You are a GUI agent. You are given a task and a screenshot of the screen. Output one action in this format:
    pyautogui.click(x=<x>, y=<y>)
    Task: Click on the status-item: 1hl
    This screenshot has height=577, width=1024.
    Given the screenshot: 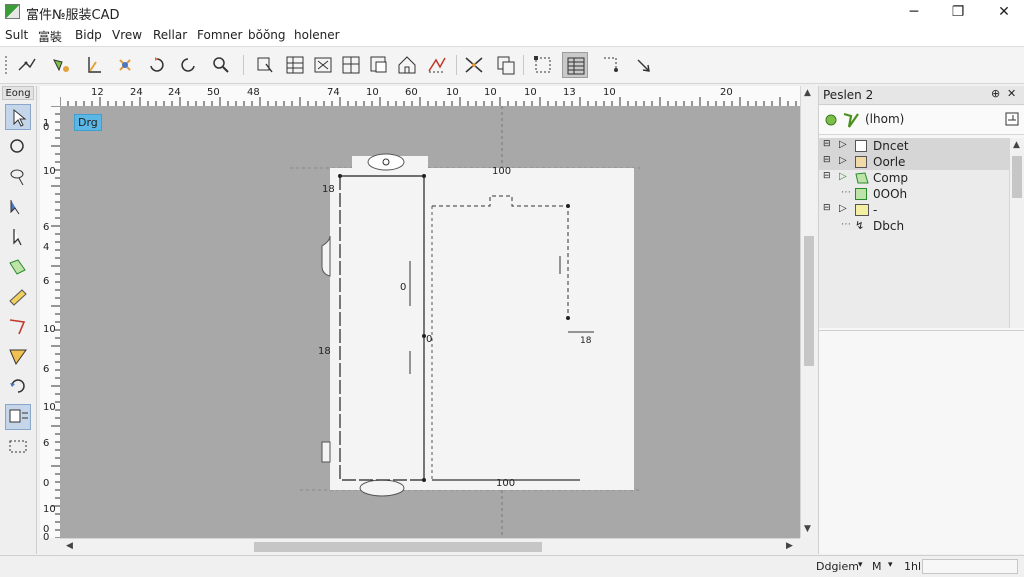 What is the action you would take?
    pyautogui.click(x=913, y=566)
    